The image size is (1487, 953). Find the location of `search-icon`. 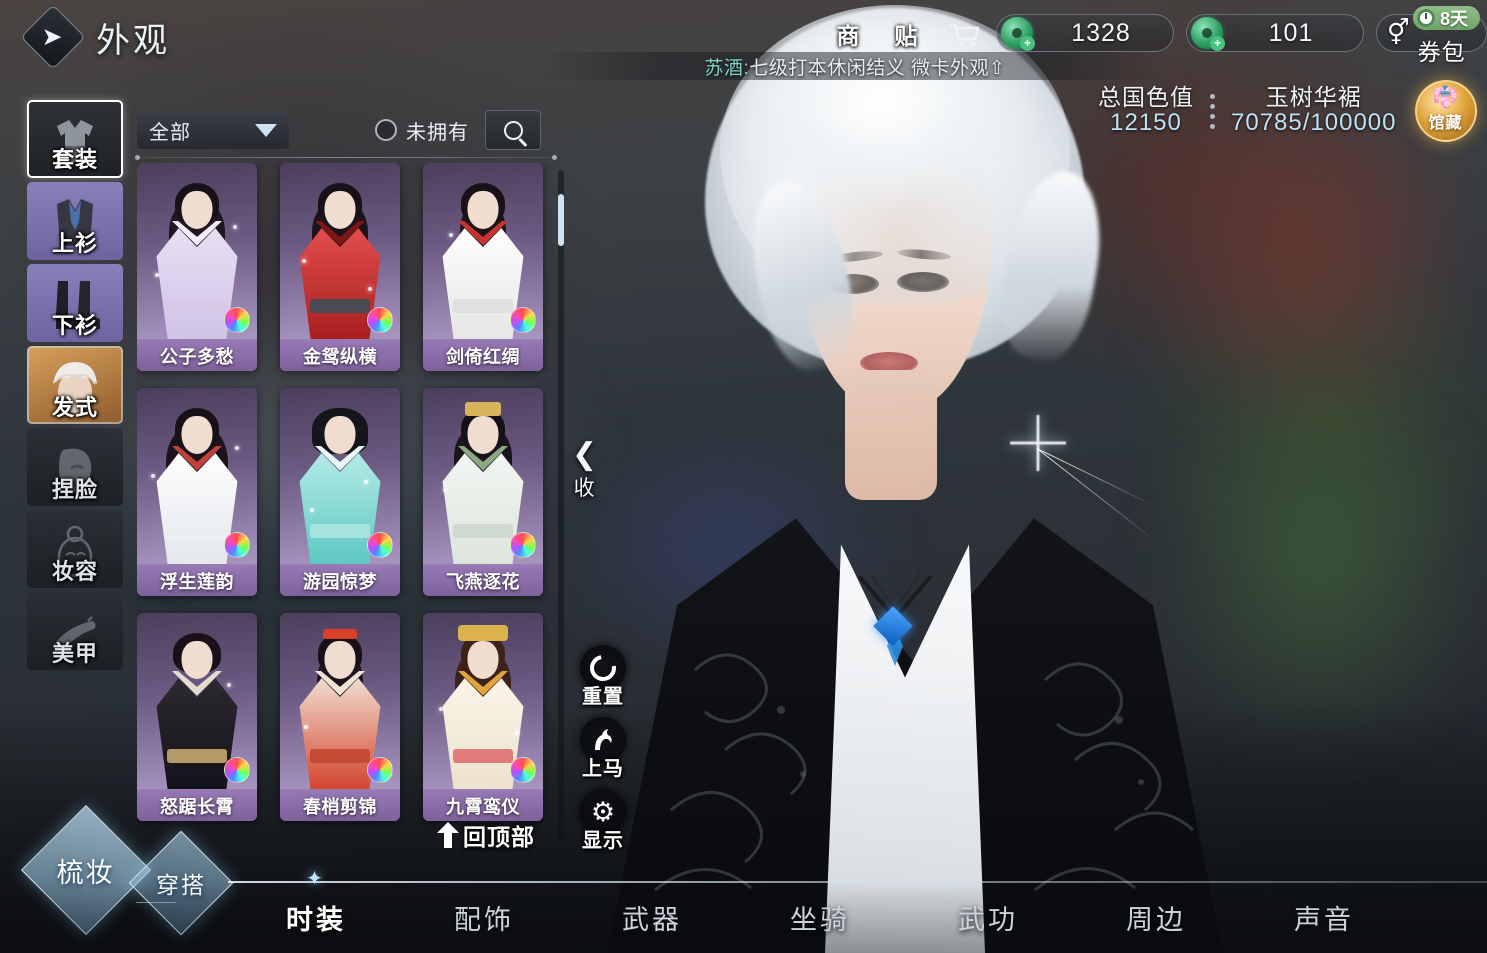

search-icon is located at coordinates (513, 130).